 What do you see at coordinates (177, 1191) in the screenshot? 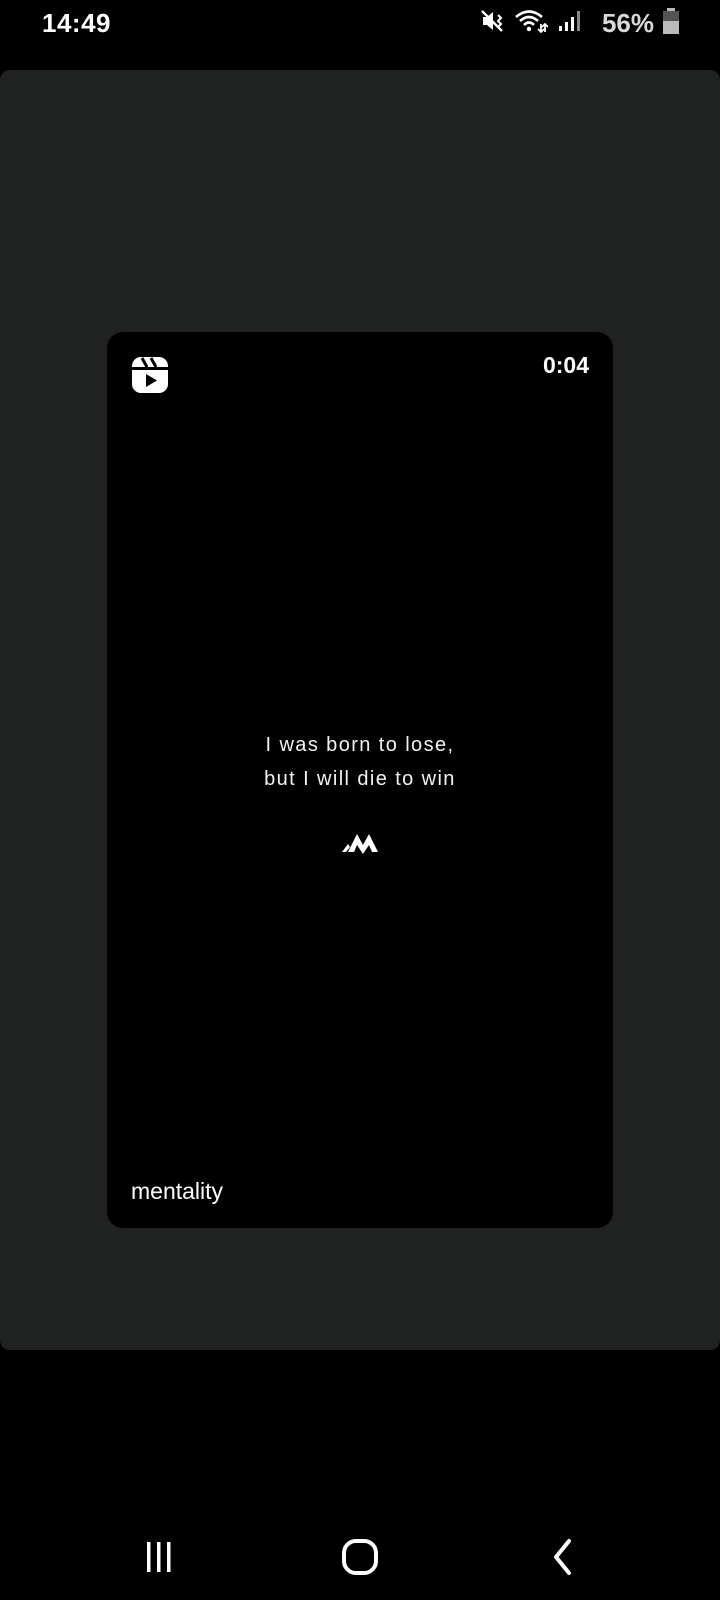
I see `username: mentality` at bounding box center [177, 1191].